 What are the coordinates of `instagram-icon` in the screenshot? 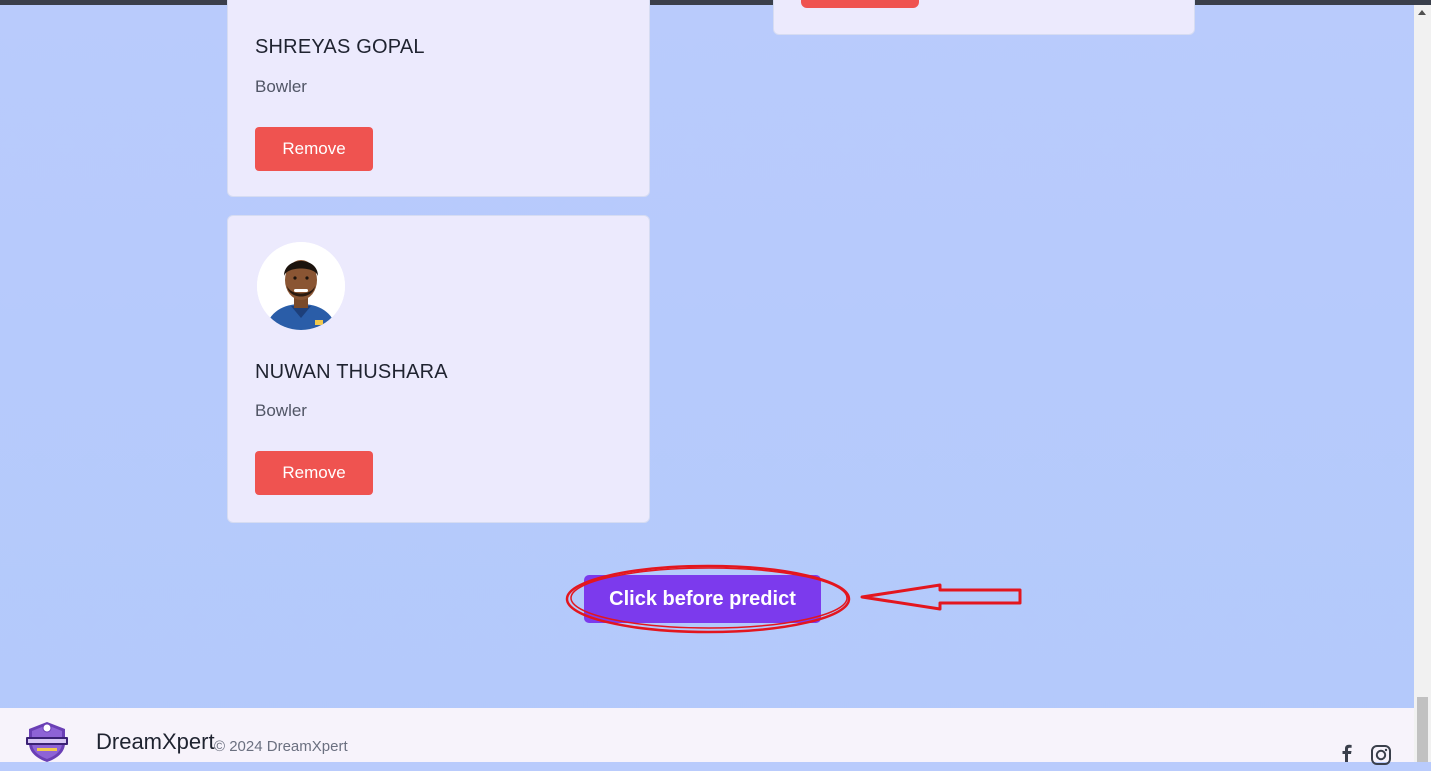 It's located at (1381, 755).